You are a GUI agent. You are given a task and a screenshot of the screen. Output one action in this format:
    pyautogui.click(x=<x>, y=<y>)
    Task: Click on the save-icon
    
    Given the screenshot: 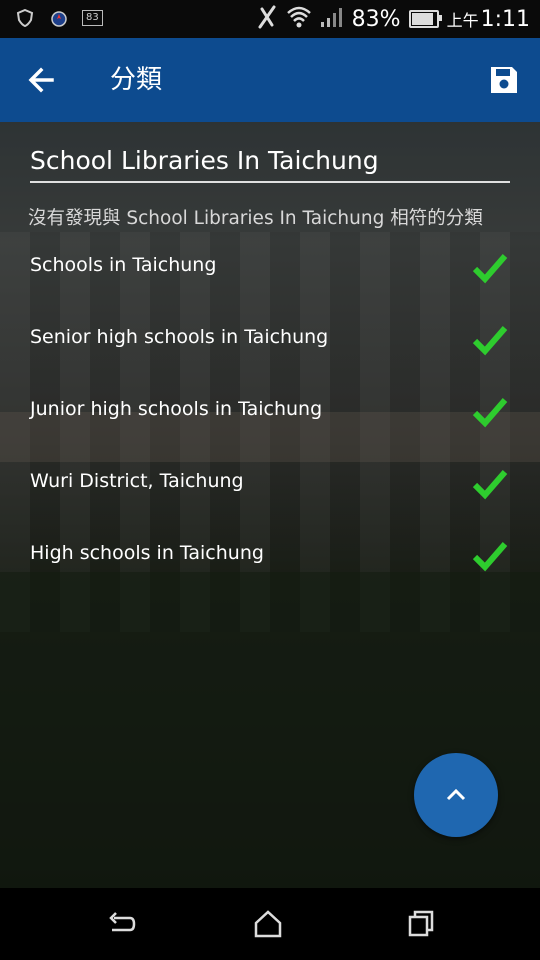 What is the action you would take?
    pyautogui.click(x=504, y=80)
    